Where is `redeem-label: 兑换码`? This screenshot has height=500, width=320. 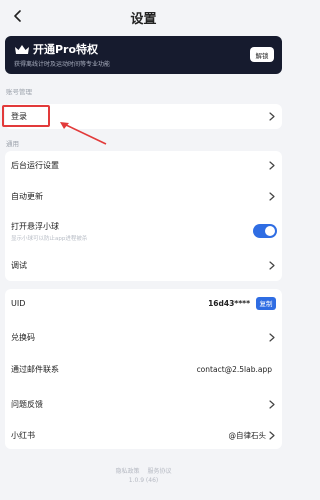
redeem-label: 兑换码 is located at coordinates (23, 337).